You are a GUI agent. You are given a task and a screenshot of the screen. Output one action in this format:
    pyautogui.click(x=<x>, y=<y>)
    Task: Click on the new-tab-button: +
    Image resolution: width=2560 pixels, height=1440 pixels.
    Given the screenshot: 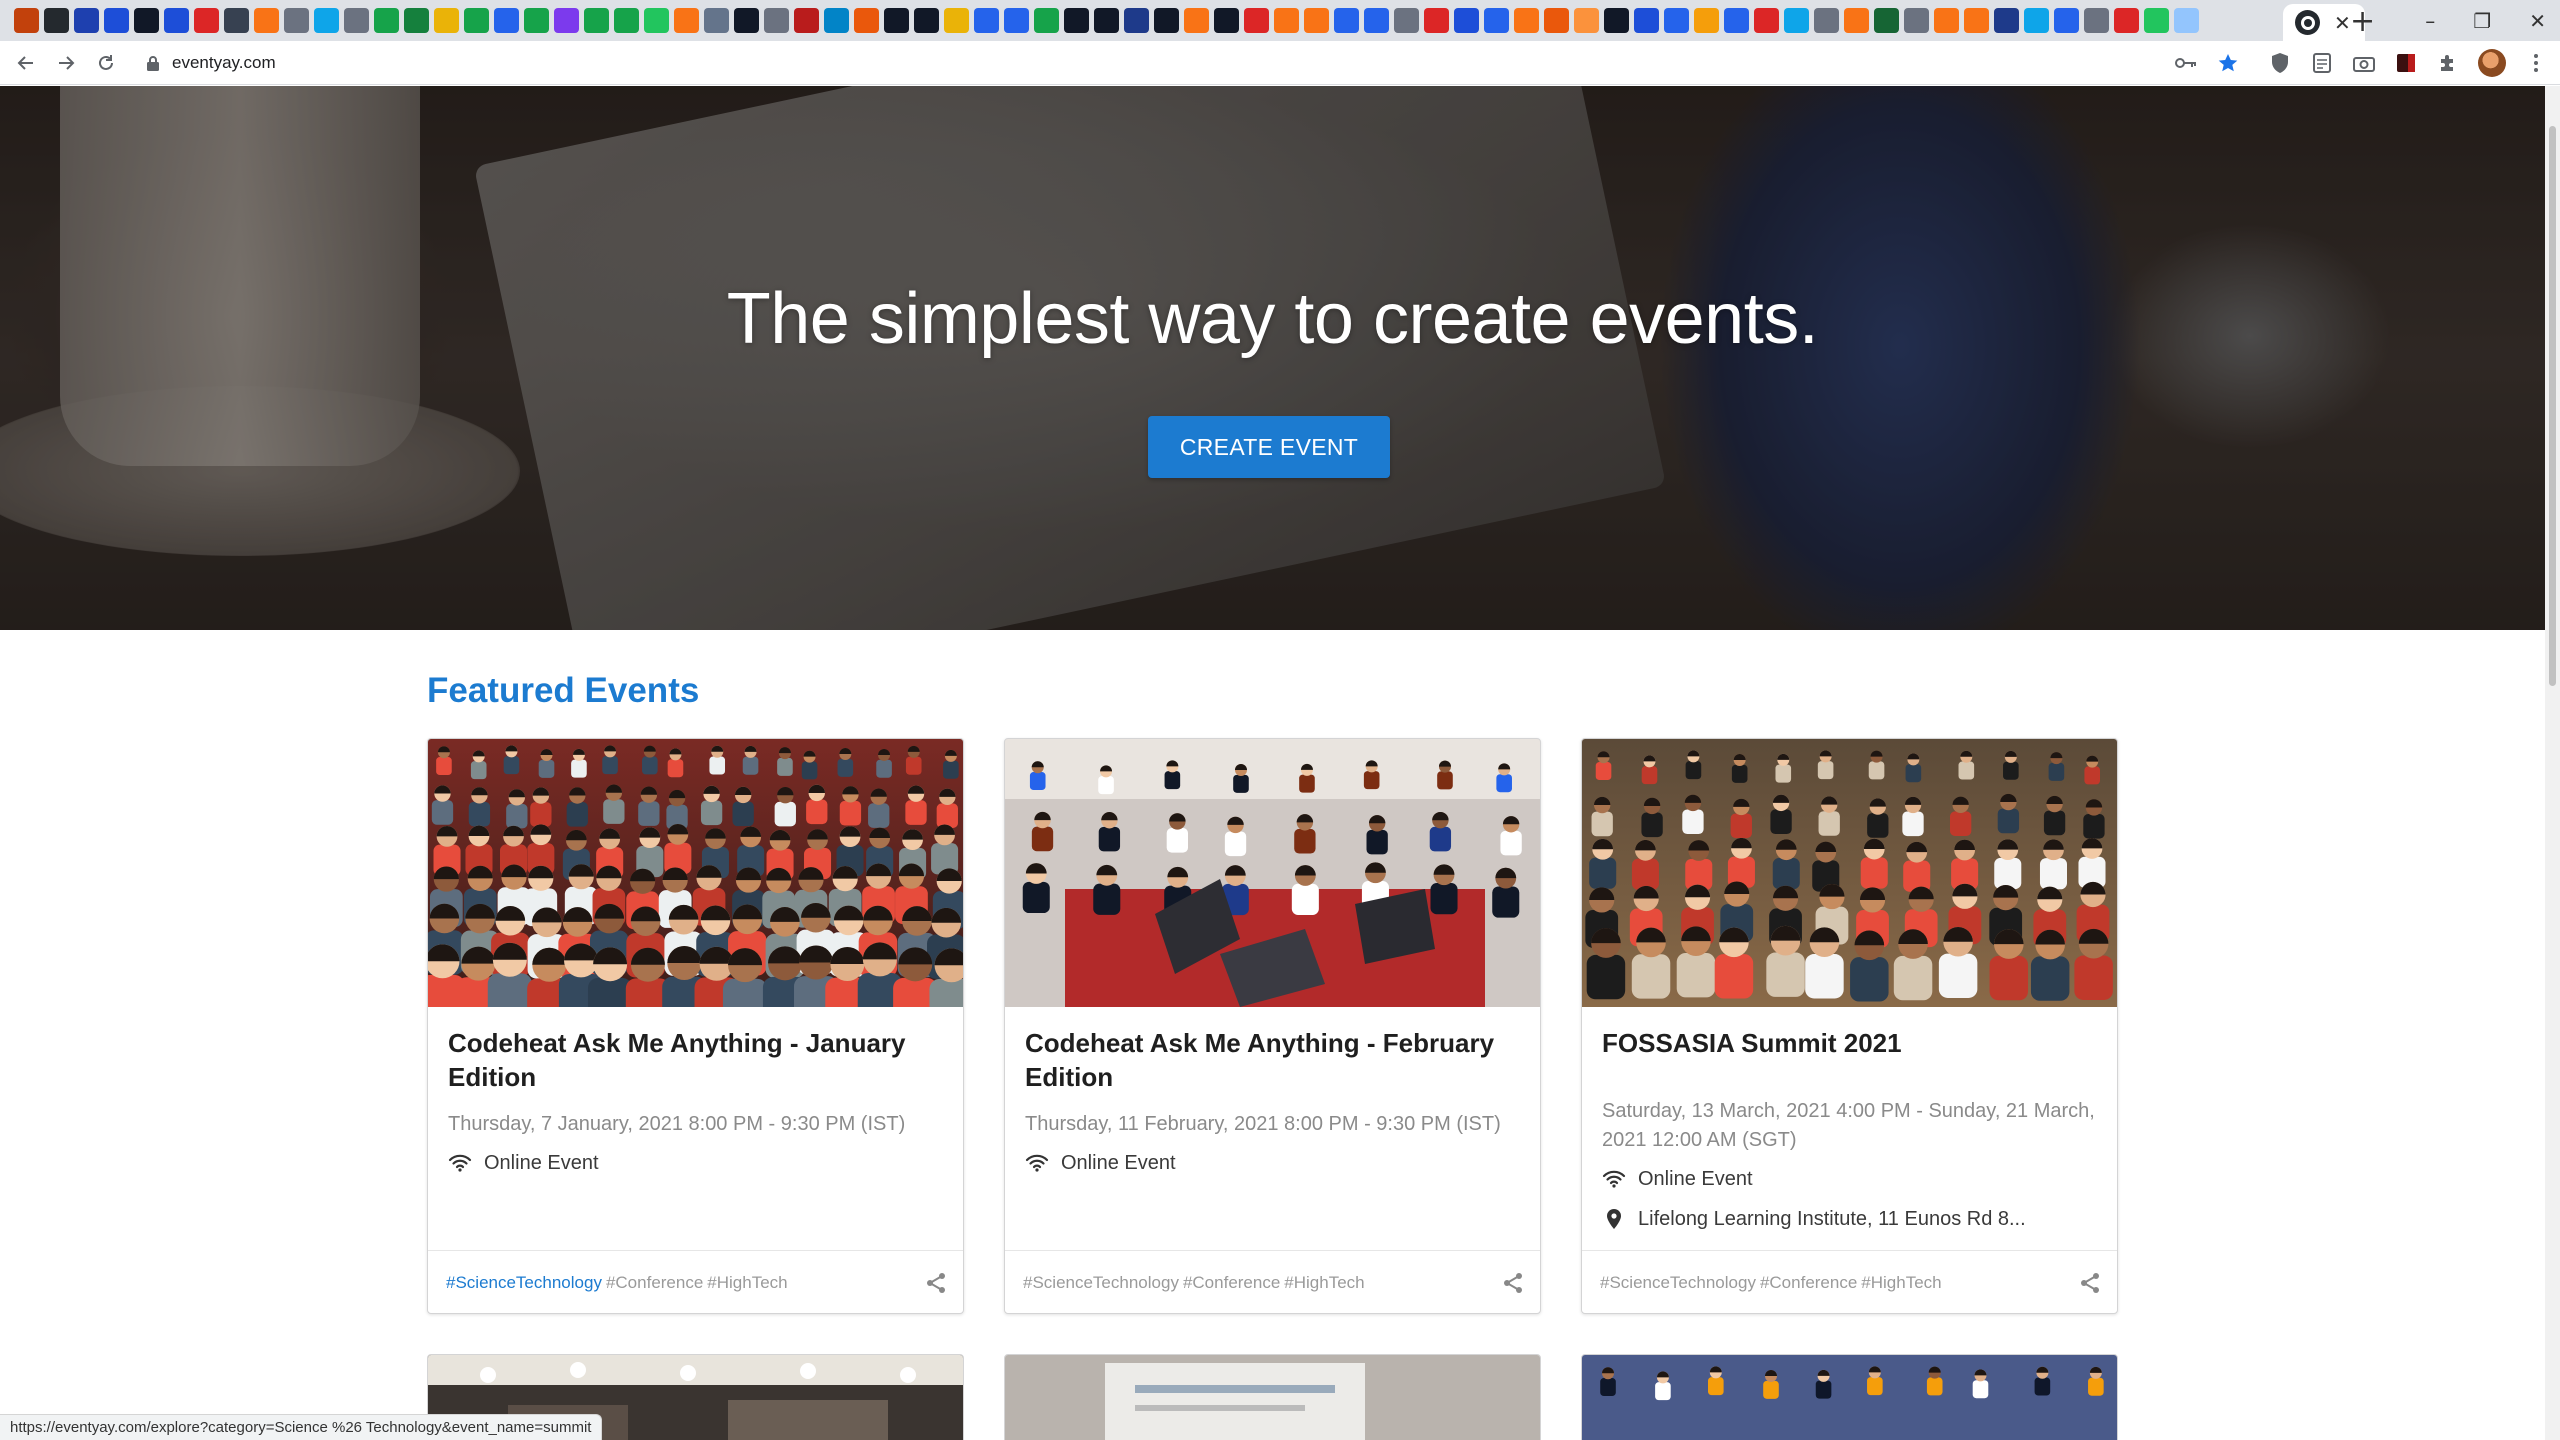 What is the action you would take?
    pyautogui.click(x=2362, y=21)
    